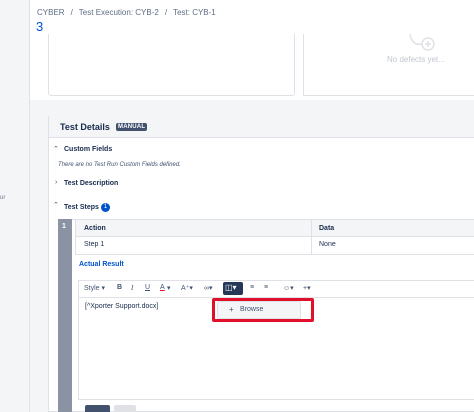 The image size is (474, 412). Describe the element at coordinates (327, 228) in the screenshot. I see `column-header-data: Data` at that location.